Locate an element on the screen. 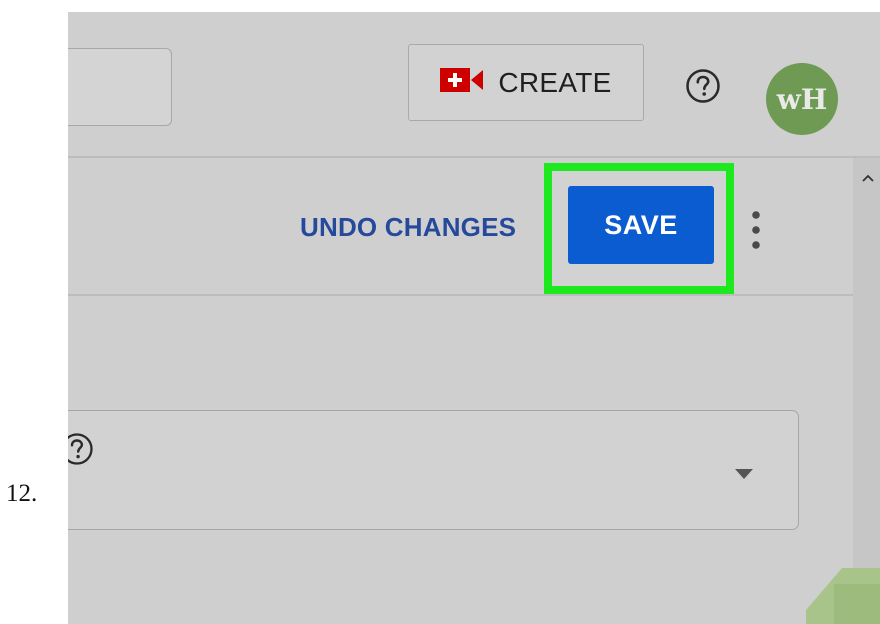 Image resolution: width=880 pixels, height=624 pixels. scroll-up-icon is located at coordinates (868, 179).